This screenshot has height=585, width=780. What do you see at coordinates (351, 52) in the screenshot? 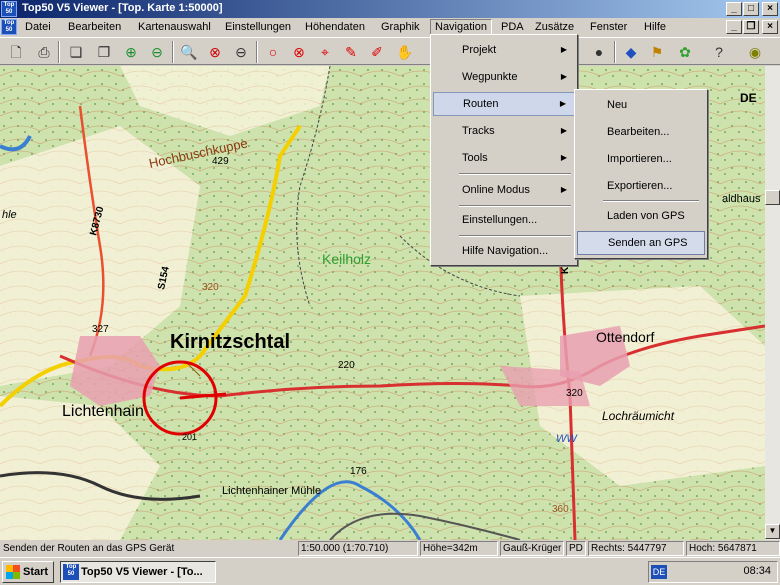
I see `measure-icon: ✎` at bounding box center [351, 52].